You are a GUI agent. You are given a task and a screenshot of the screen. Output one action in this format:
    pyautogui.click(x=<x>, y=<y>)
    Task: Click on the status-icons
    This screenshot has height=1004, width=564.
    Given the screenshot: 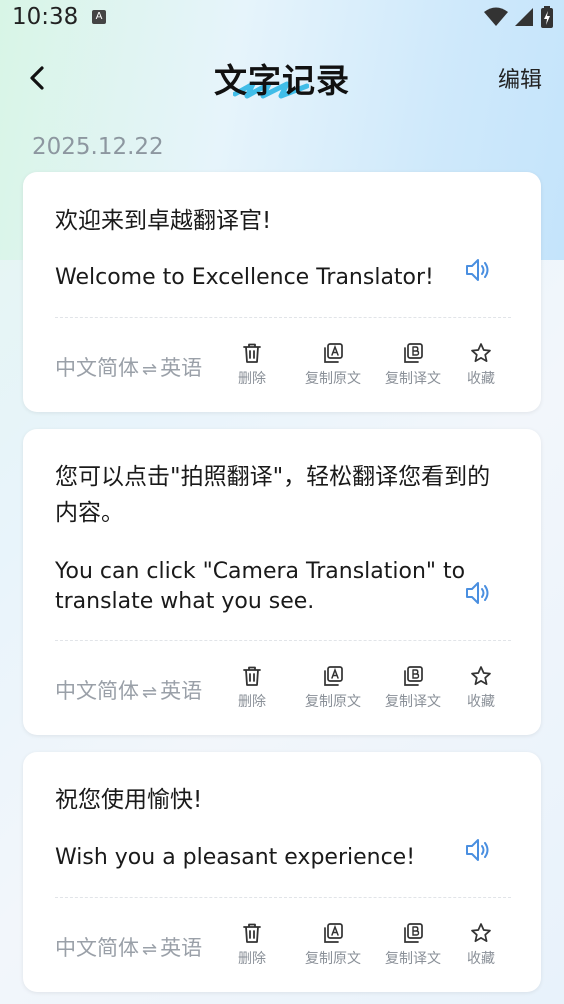 What is the action you would take?
    pyautogui.click(x=519, y=17)
    